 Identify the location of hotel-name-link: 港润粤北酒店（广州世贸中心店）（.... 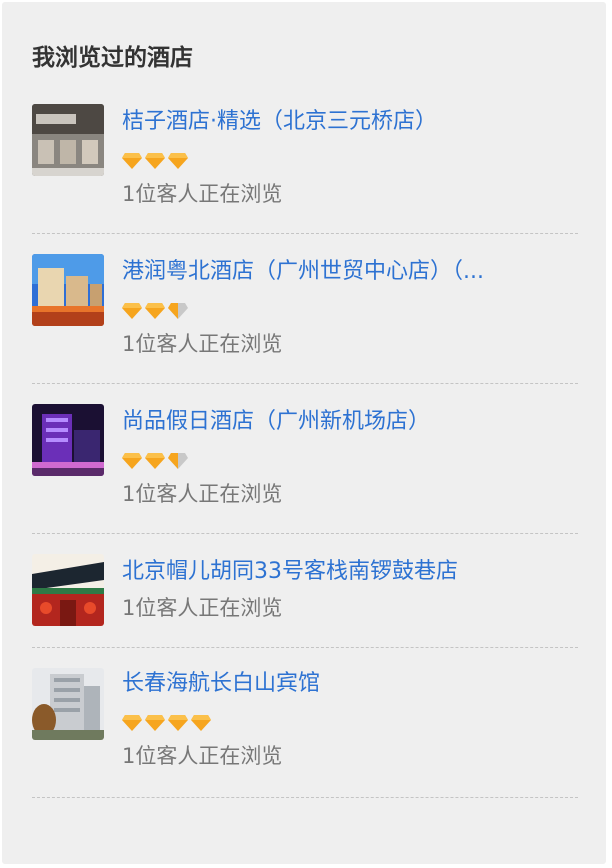
(327, 272).